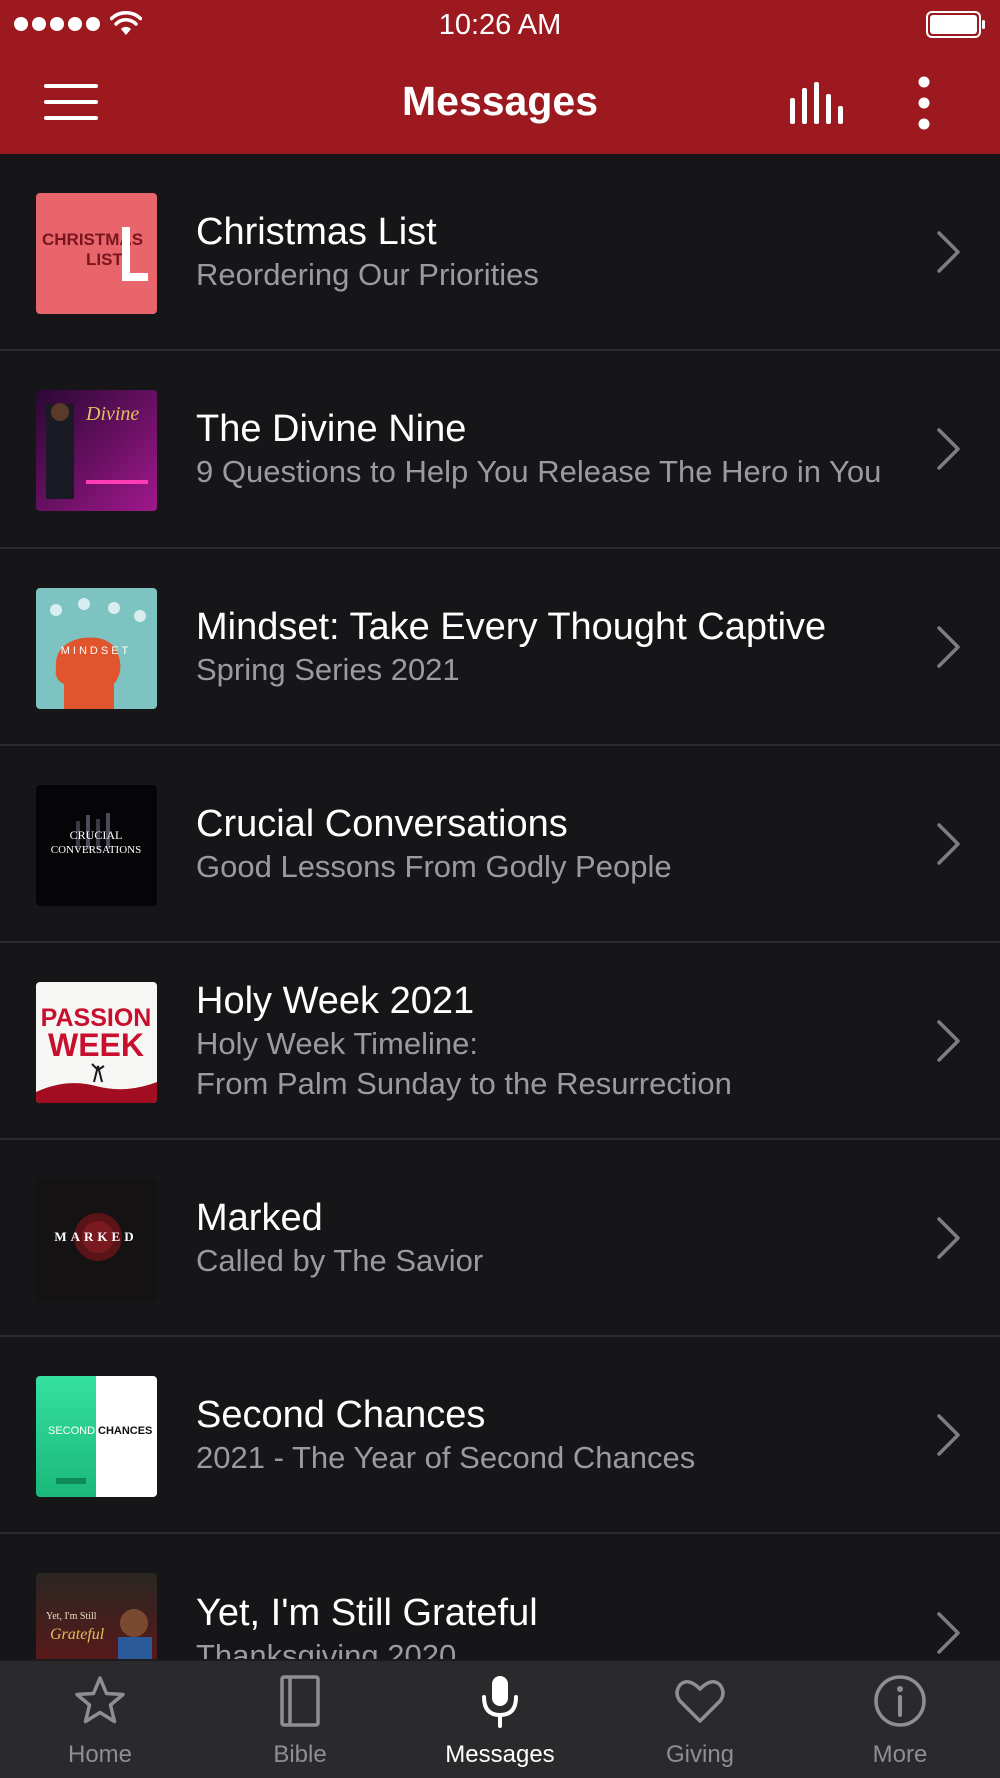 This screenshot has height=1778, width=1000. I want to click on series-thumbnail: CRUCIAL CONVERSATIONS, so click(96, 845).